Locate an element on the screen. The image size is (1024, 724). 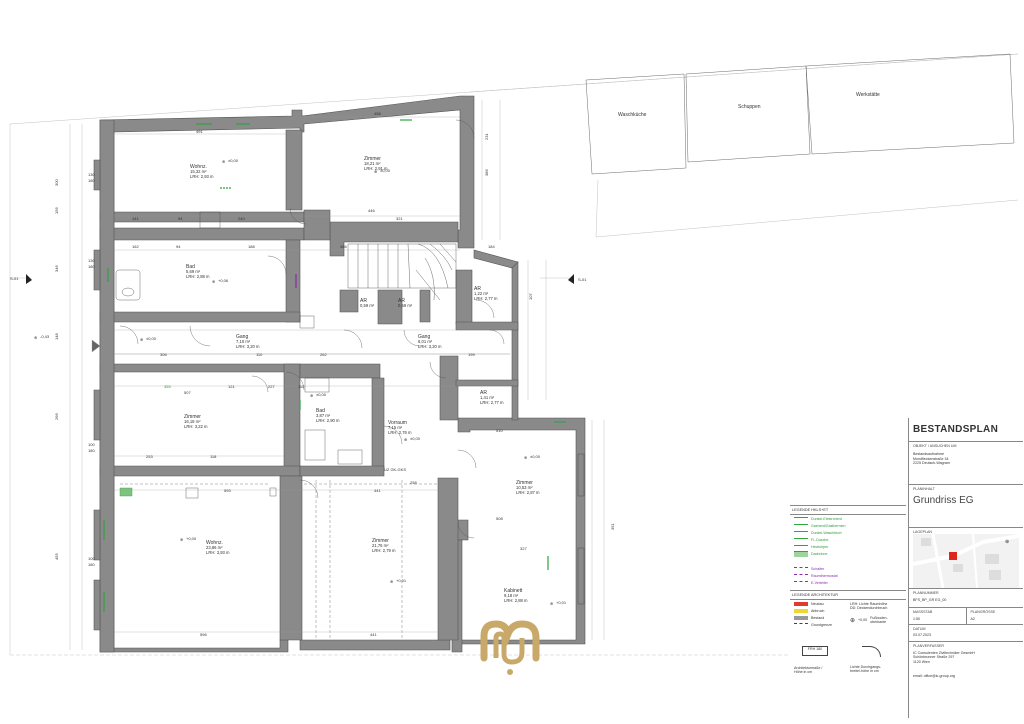
dimension-label: 346 is located at coordinates (56, 268).